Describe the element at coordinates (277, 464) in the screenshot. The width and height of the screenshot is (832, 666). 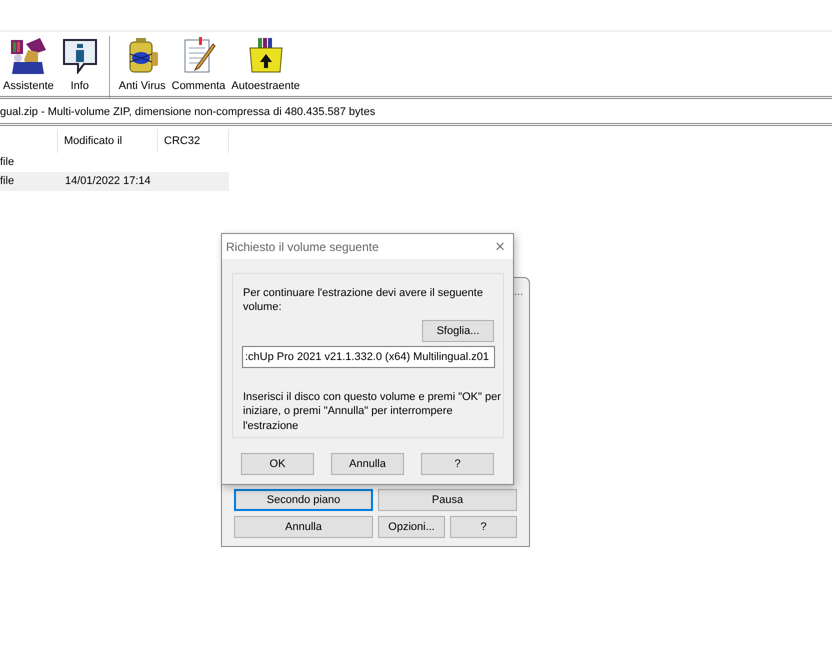
I see `dialog-button: OK` at that location.